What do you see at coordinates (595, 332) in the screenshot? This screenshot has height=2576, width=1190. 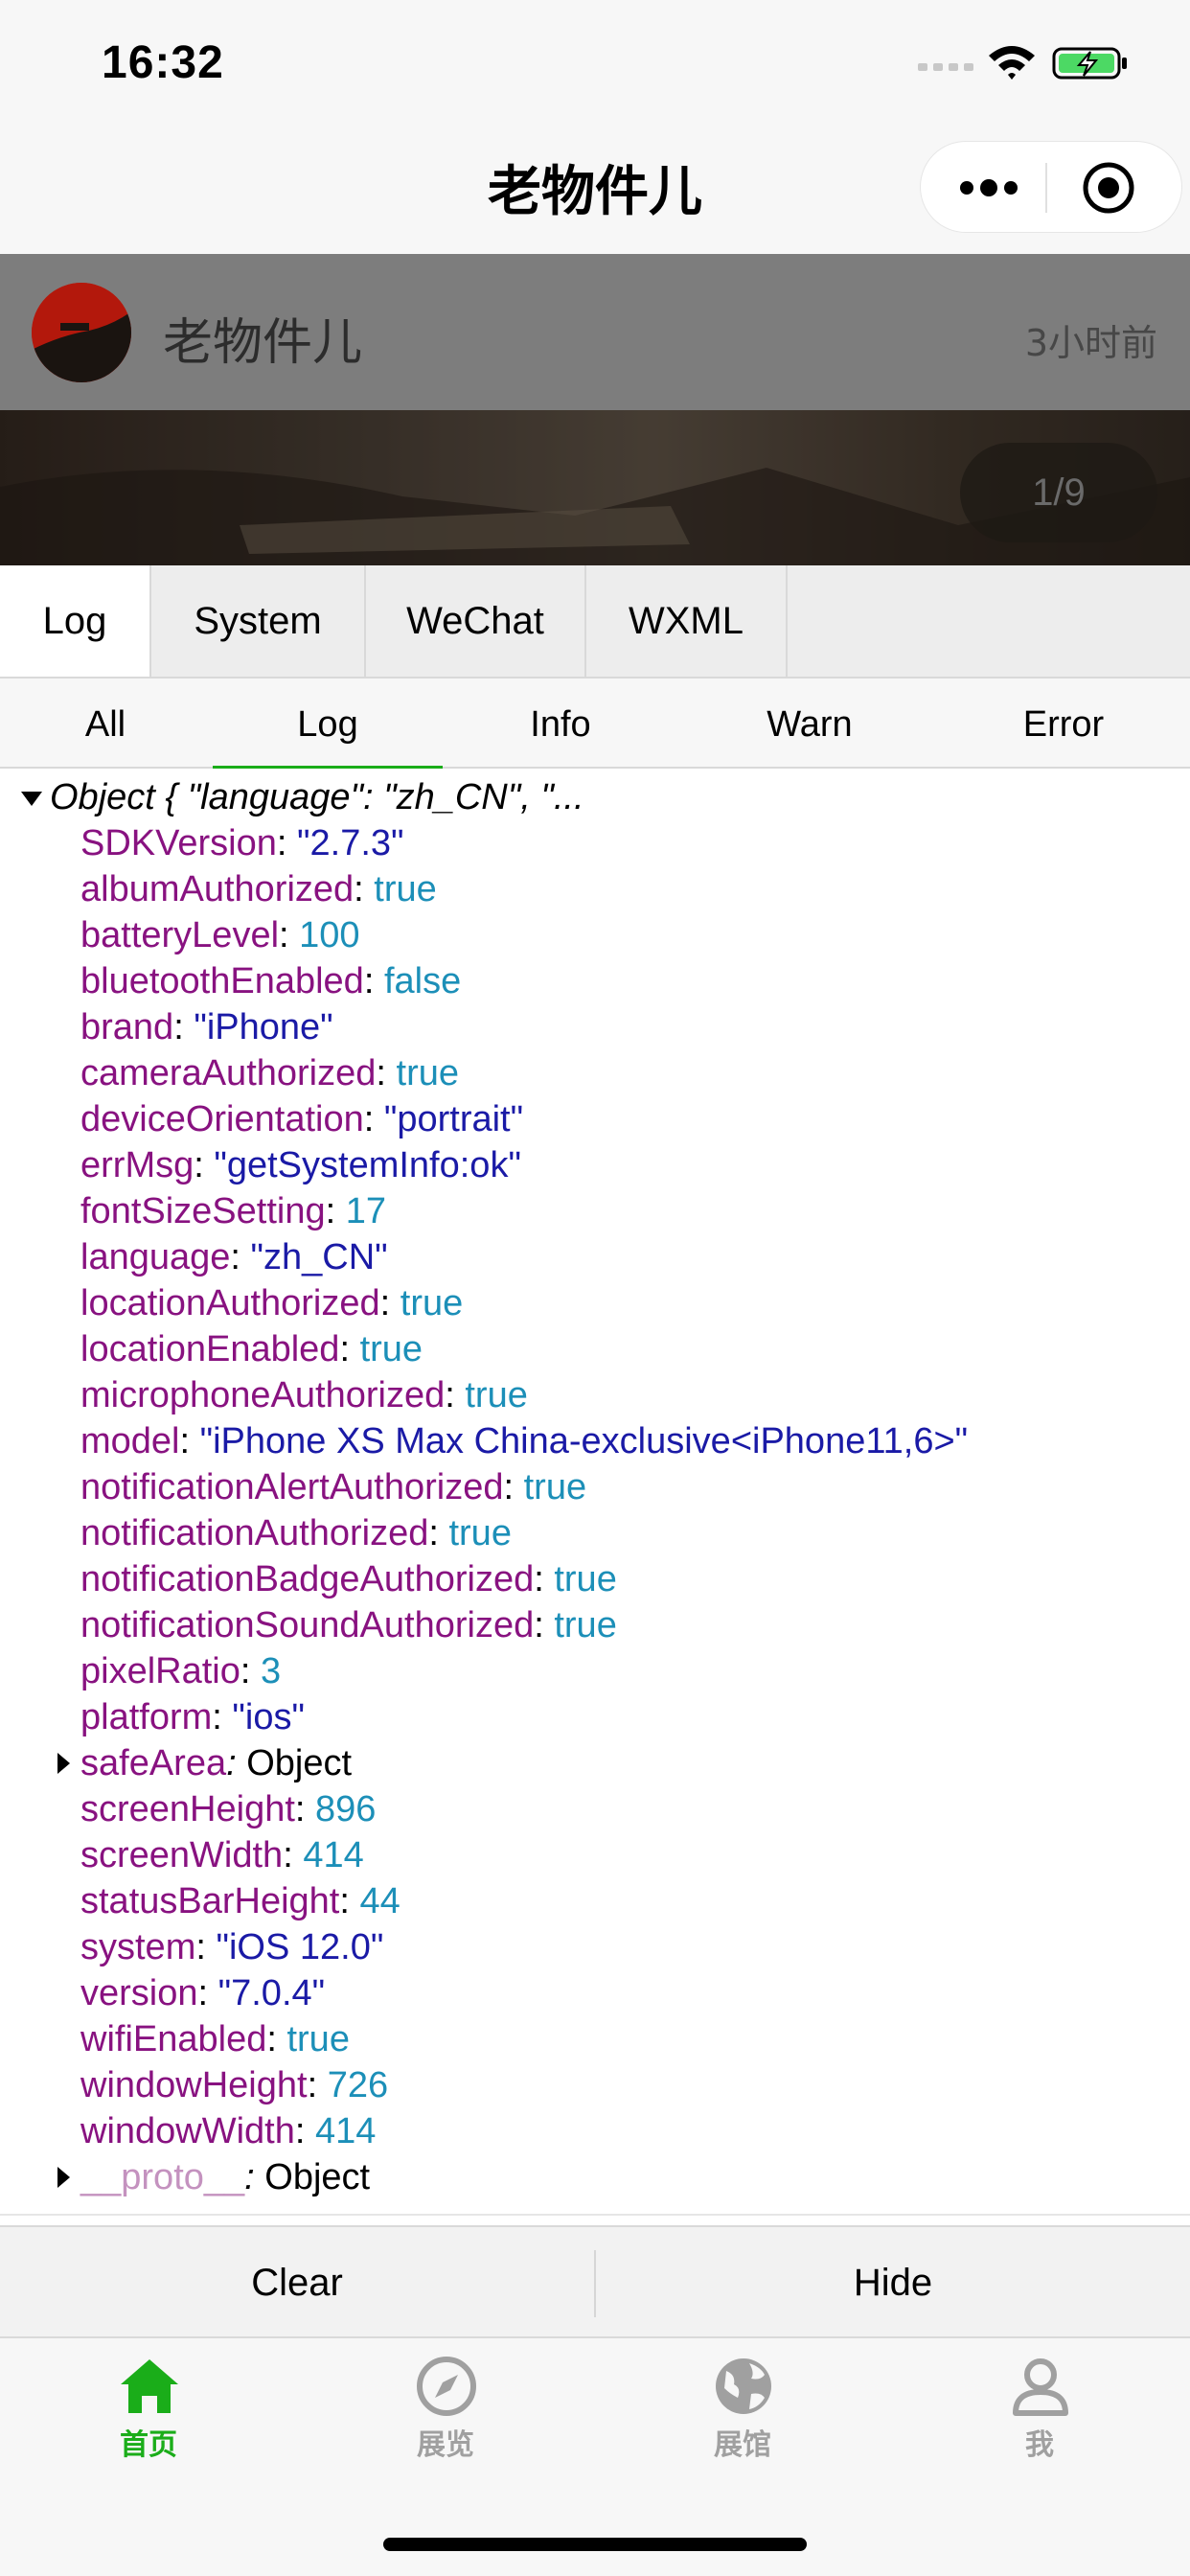 I see `post-header: 老物件儿 3小时前` at bounding box center [595, 332].